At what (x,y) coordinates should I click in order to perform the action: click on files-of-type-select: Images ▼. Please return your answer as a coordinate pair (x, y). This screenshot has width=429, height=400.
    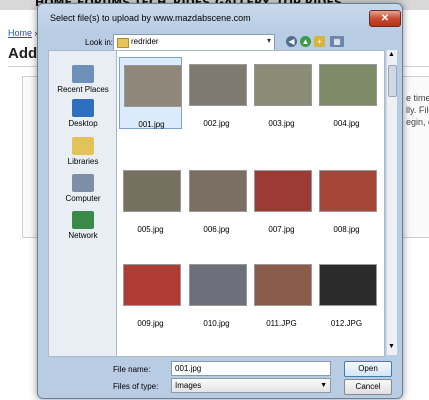
    Looking at the image, I should click on (251, 385).